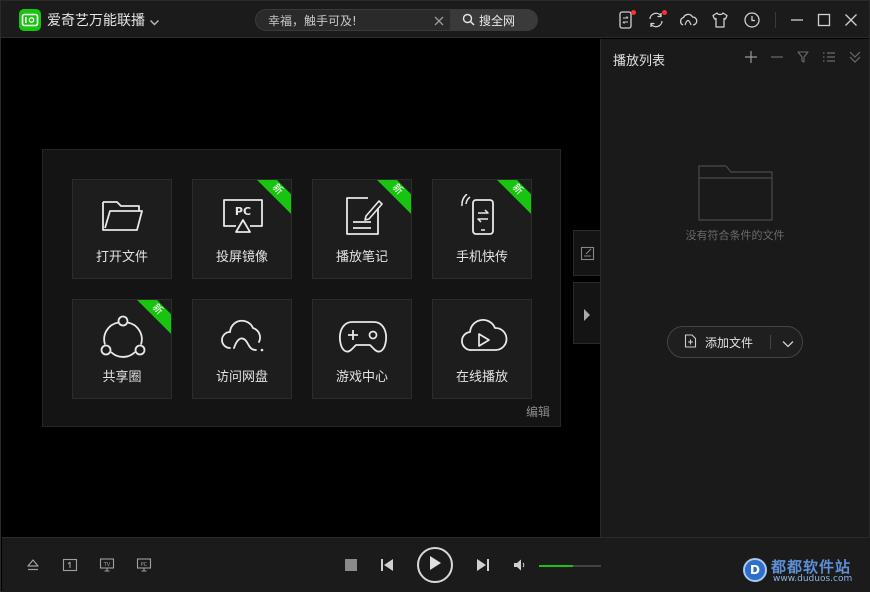 This screenshot has height=592, width=870. What do you see at coordinates (775, 20) in the screenshot?
I see `titlebar-separator` at bounding box center [775, 20].